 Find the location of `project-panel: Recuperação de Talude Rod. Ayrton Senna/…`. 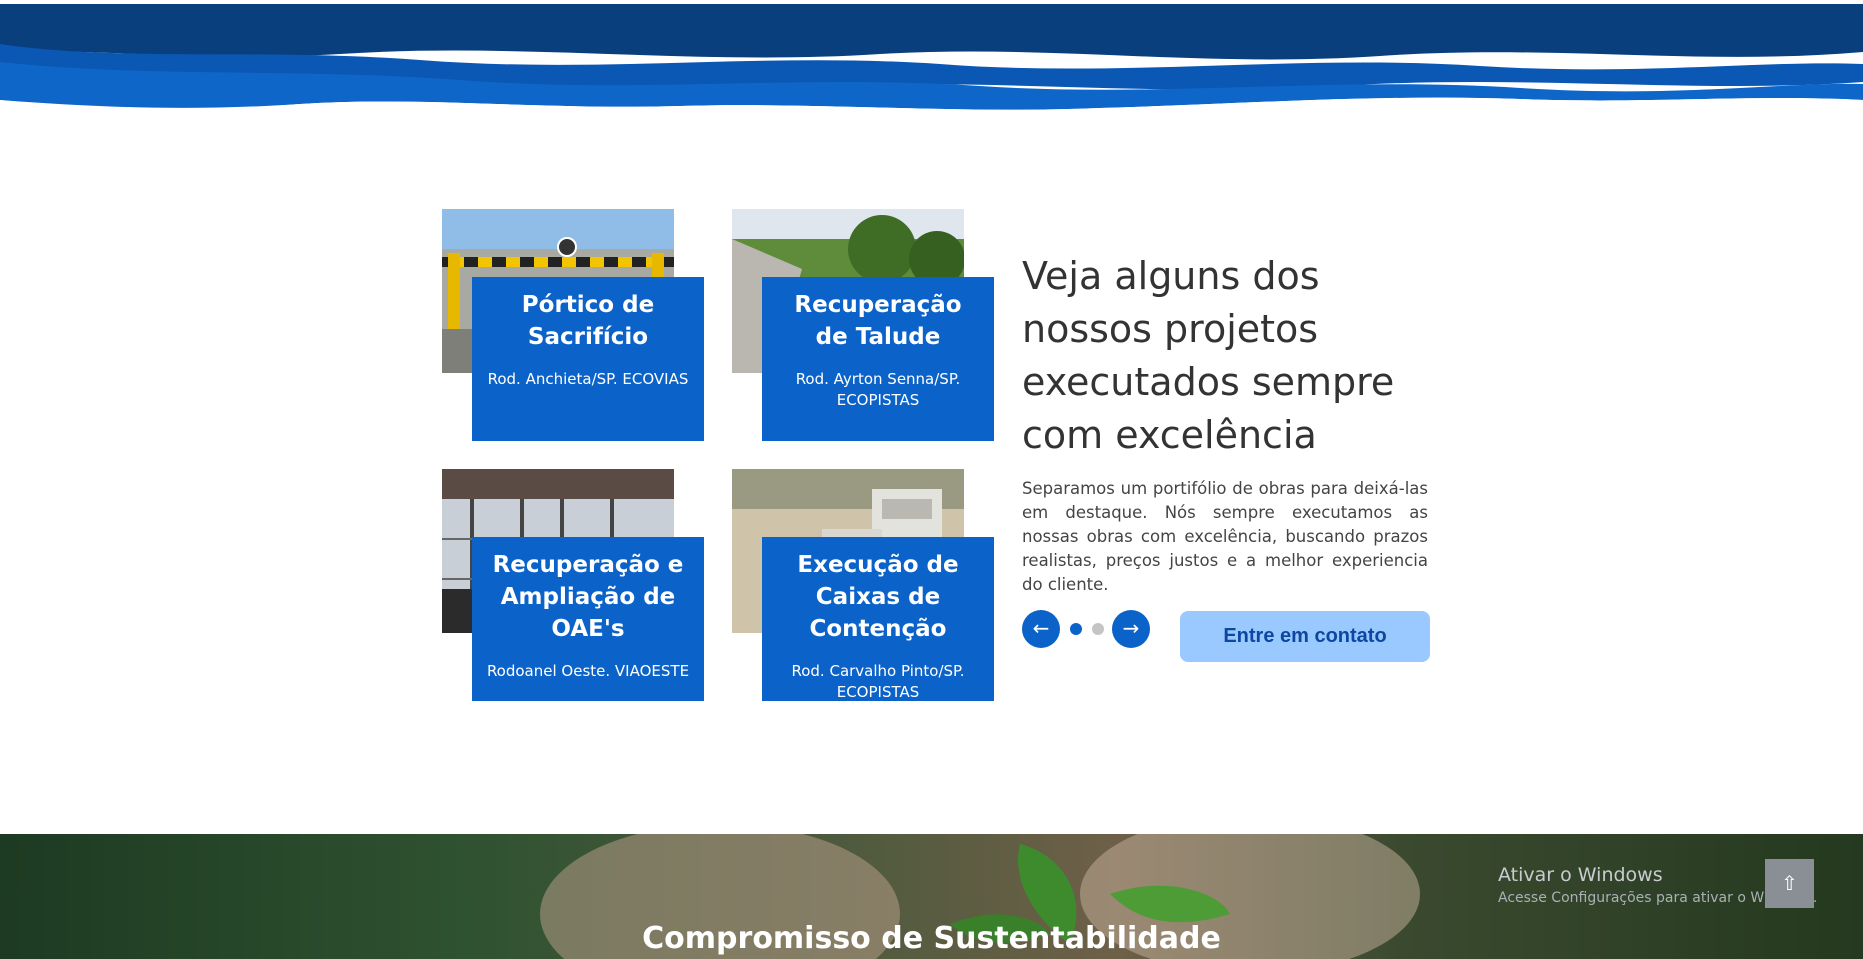

project-panel: Recuperação de Talude Rod. Ayrton Senna/… is located at coordinates (878, 359).